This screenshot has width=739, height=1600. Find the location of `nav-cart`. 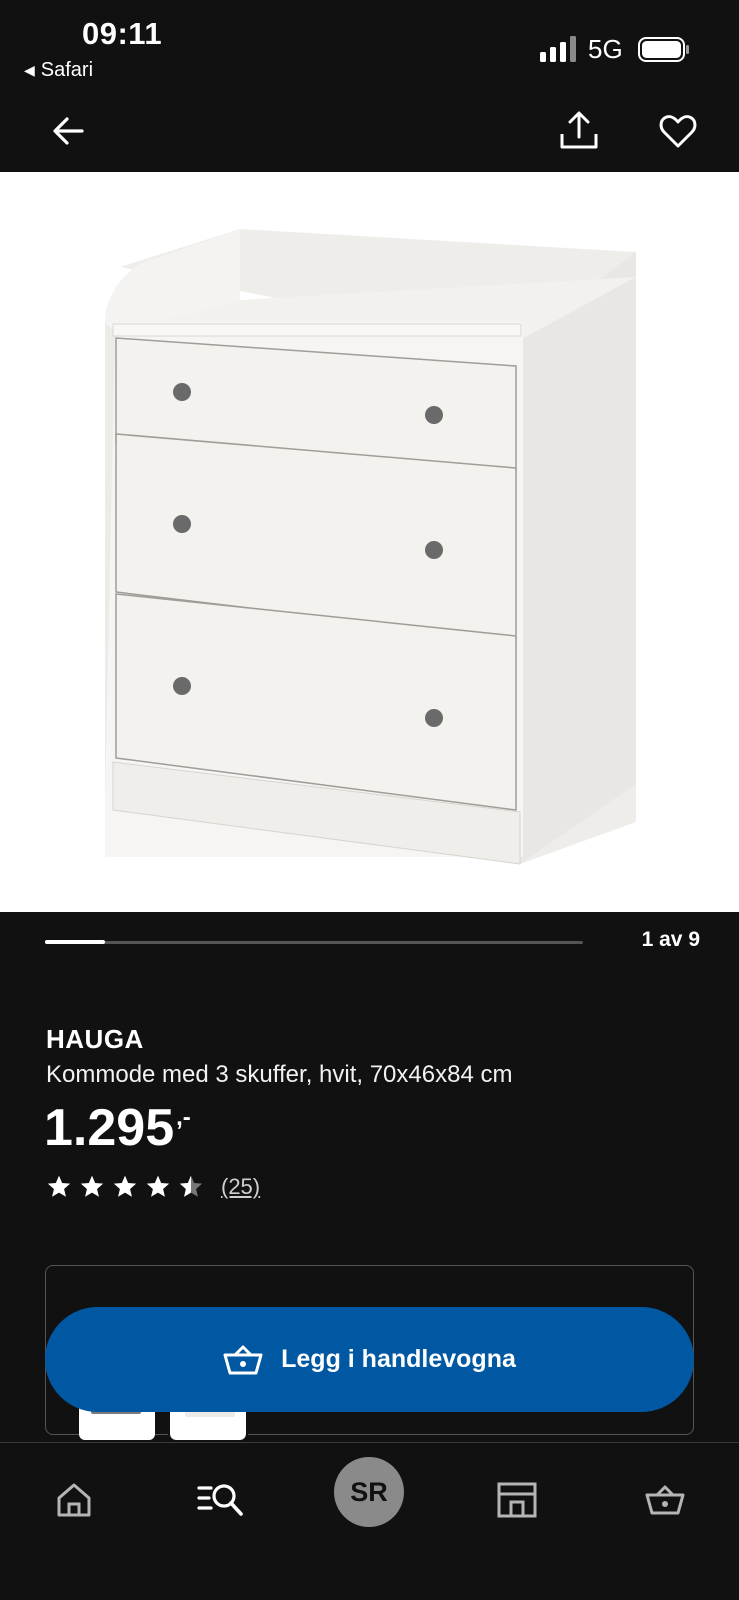

nav-cart is located at coordinates (665, 1500).